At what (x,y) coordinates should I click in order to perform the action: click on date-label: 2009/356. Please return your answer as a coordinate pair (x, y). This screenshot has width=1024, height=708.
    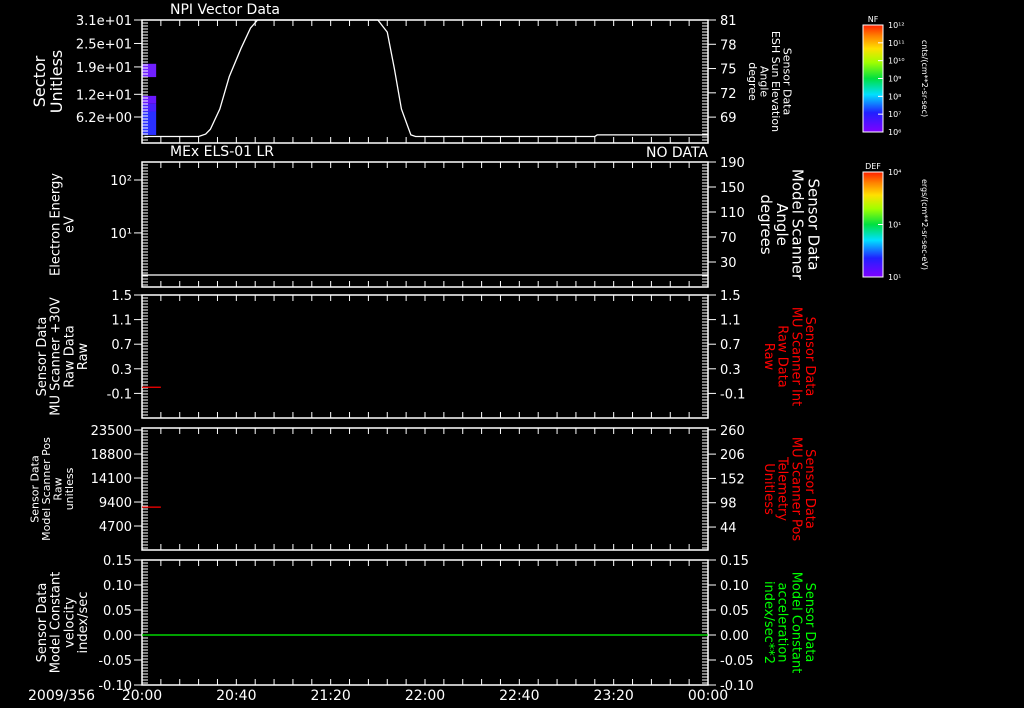
    Looking at the image, I should click on (61, 696).